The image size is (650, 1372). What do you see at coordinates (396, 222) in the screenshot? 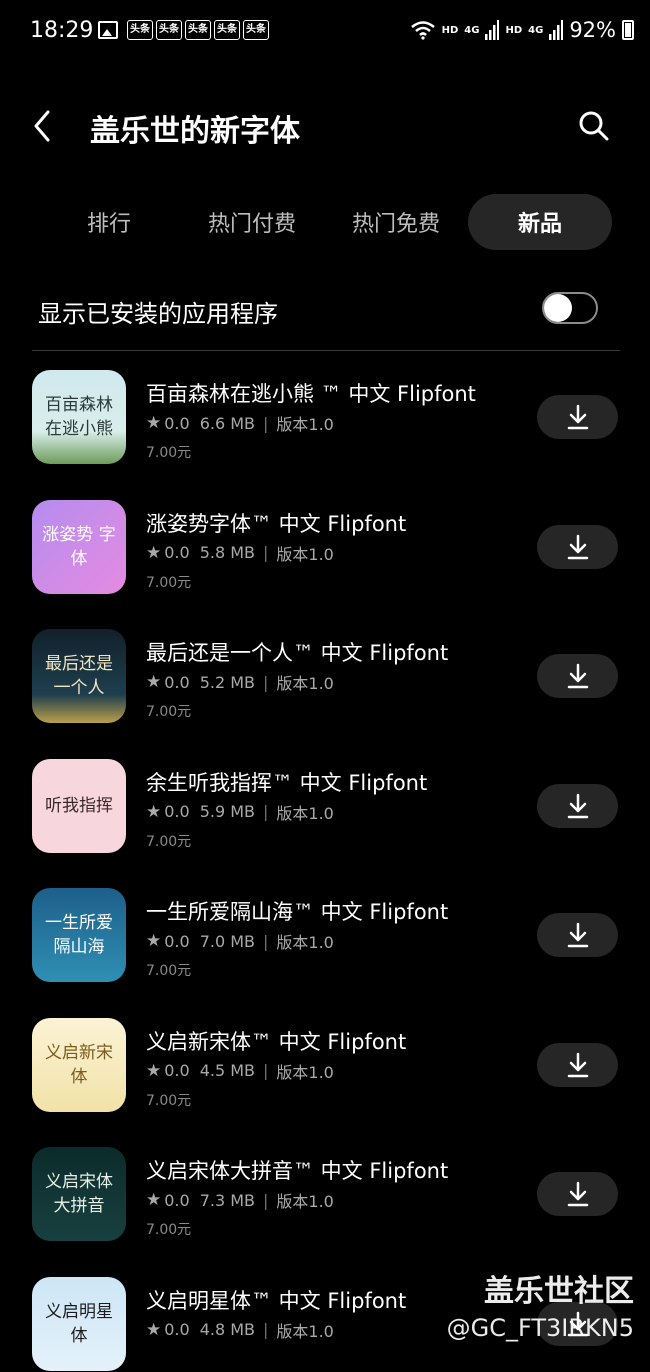
I see `tab-top-free: 热门免费` at bounding box center [396, 222].